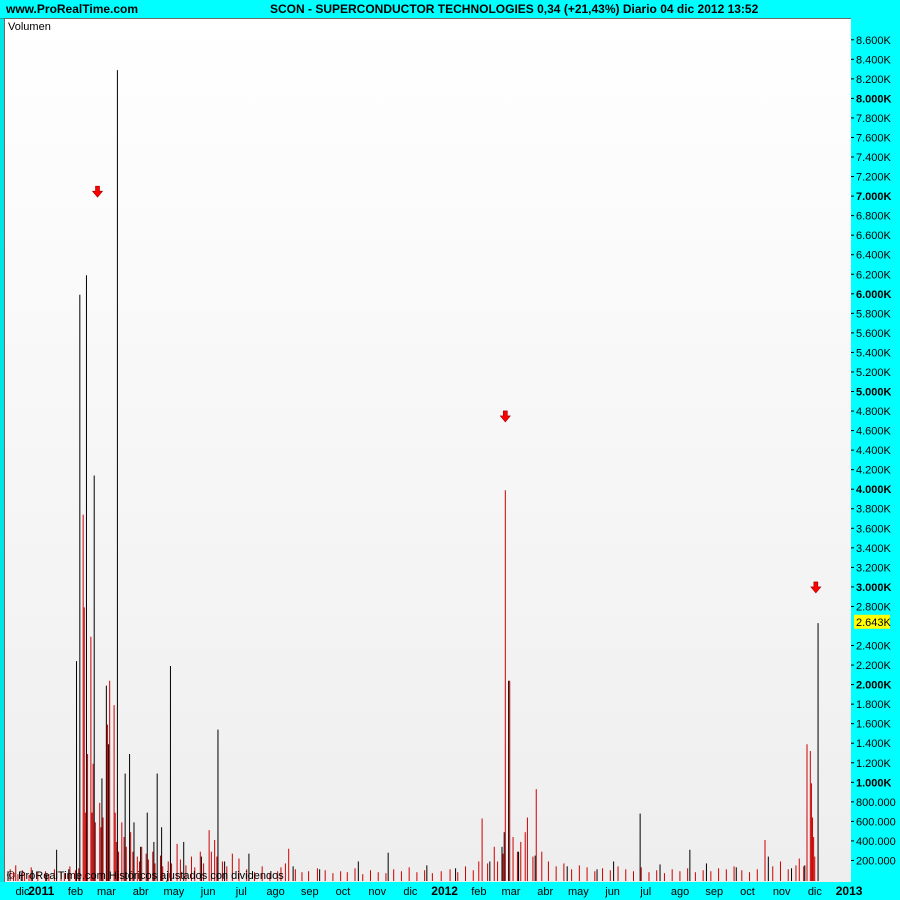 The image size is (900, 900). Describe the element at coordinates (874, 353) in the screenshot. I see `y-tick-label: 5.400K` at that location.